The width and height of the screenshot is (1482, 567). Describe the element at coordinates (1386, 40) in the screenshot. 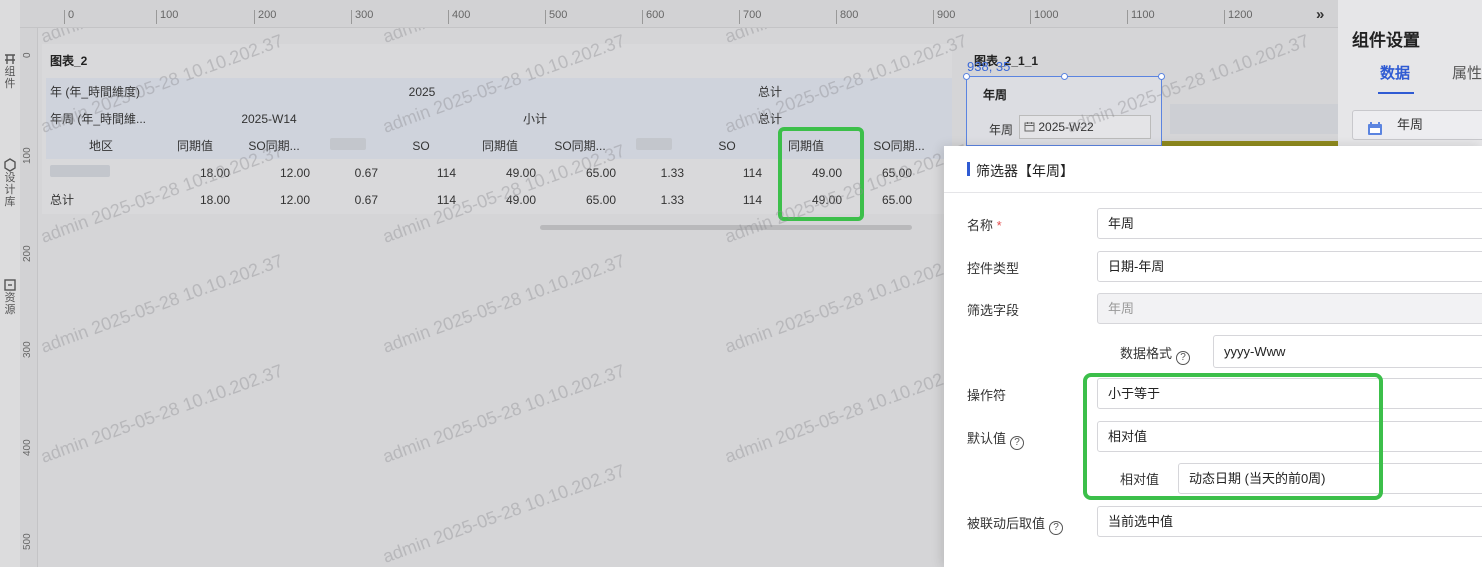

I see `panel-title: 组件设置` at that location.